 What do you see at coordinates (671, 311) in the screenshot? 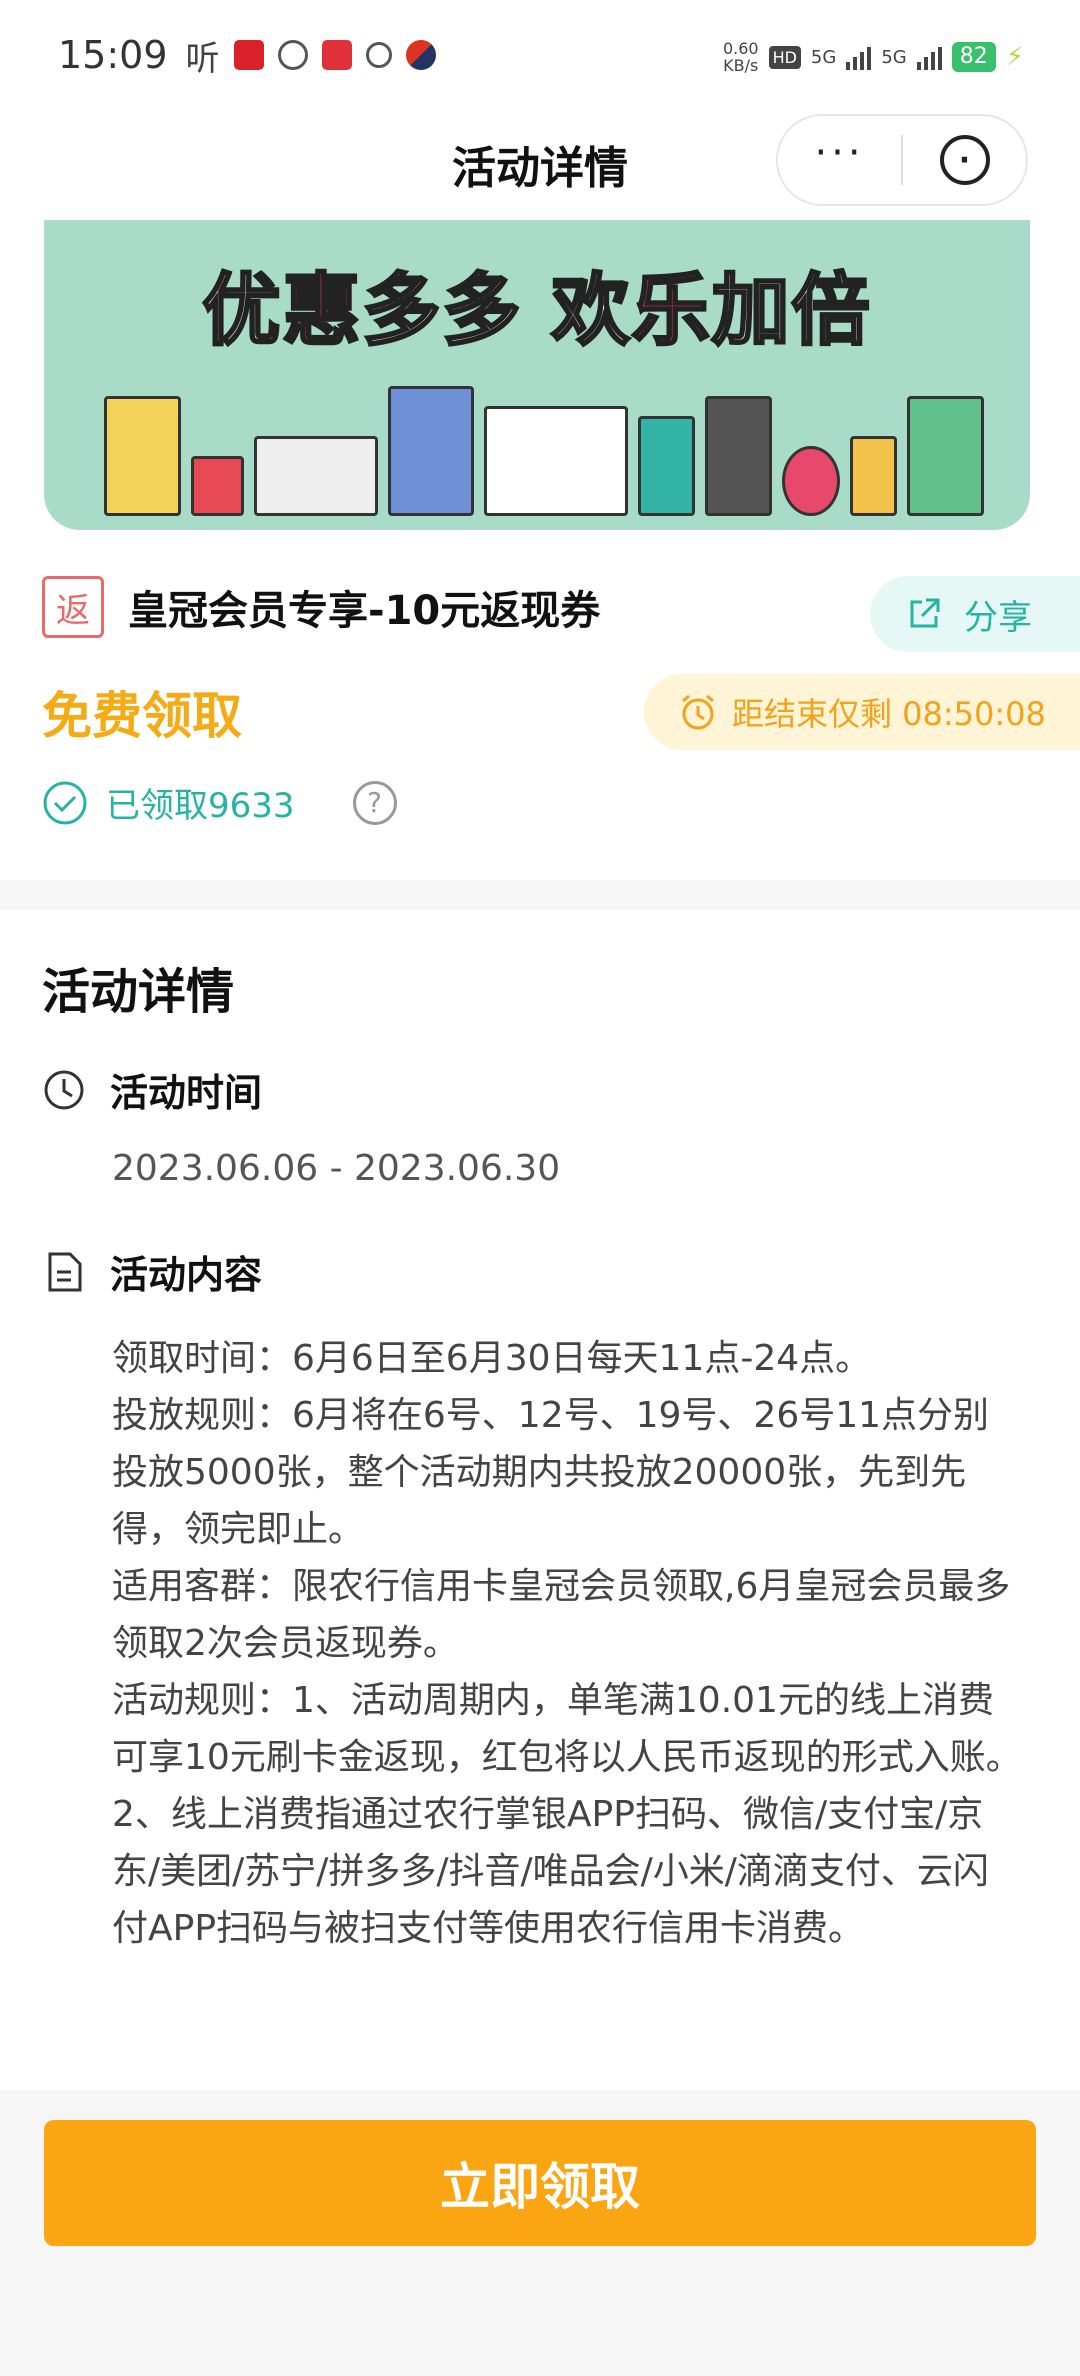
I see `banner-text-4: 乐` at bounding box center [671, 311].